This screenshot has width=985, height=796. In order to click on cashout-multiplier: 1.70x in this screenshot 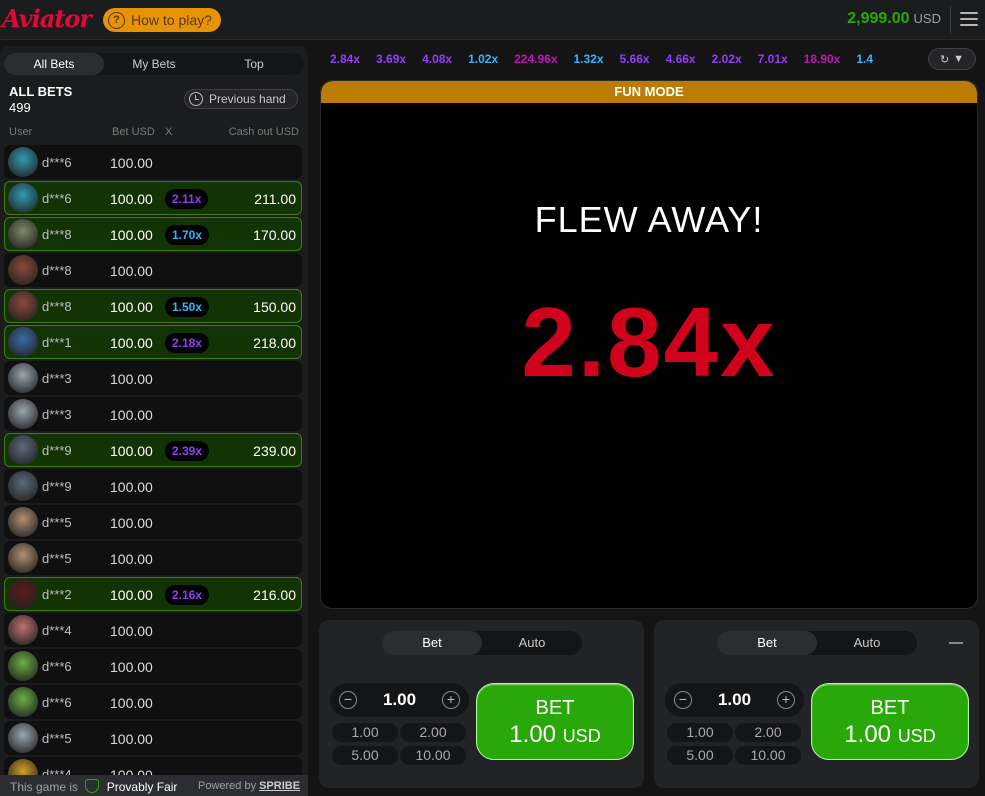, I will do `click(187, 235)`.